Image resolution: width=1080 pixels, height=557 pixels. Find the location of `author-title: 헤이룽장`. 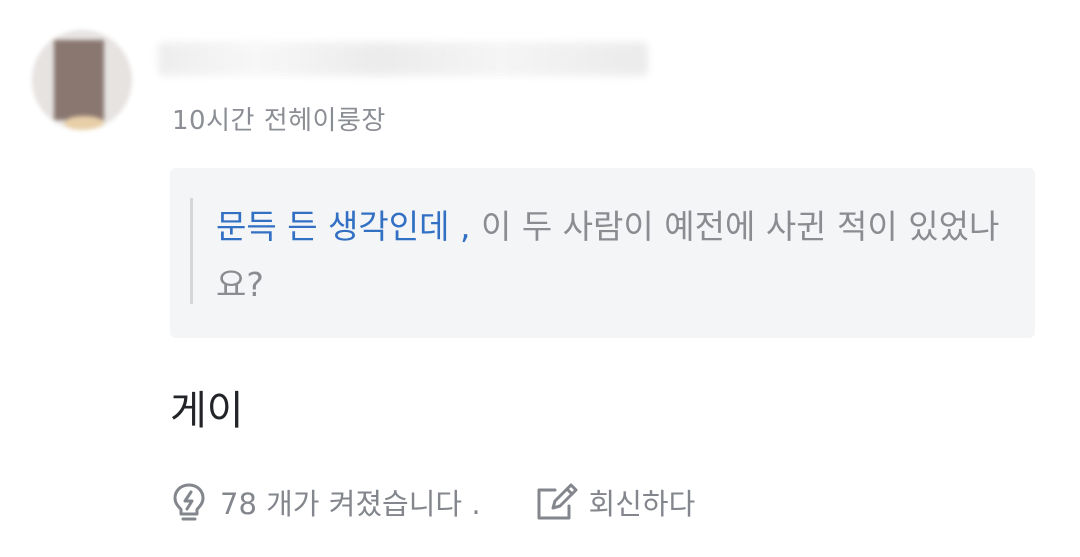

author-title: 헤이룽장 is located at coordinates (337, 121).